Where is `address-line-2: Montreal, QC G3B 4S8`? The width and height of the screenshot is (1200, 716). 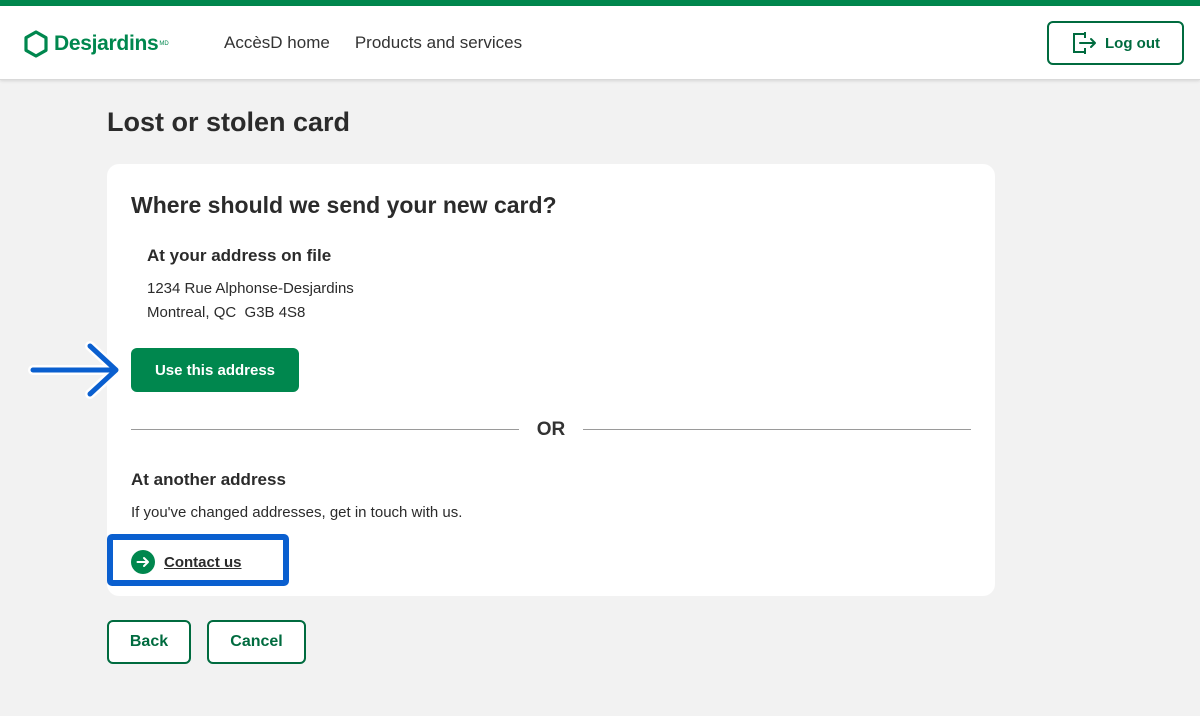
address-line-2: Montreal, QC G3B 4S8 is located at coordinates (226, 312).